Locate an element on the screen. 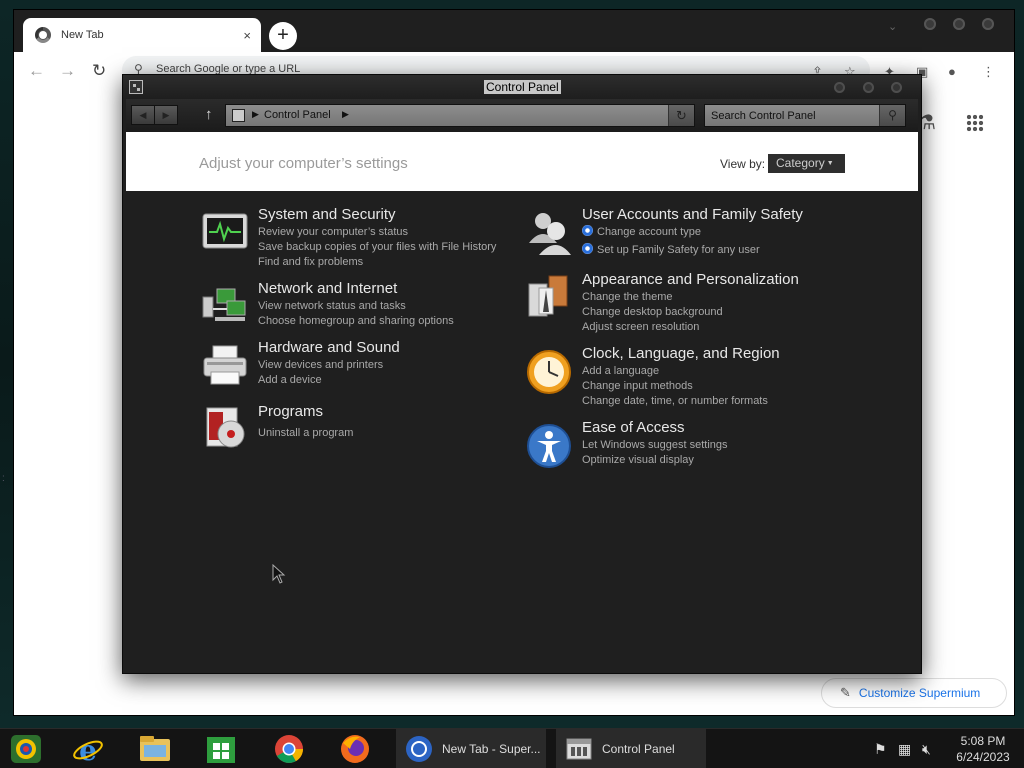  cp-search-box: ⚲ is located at coordinates (805, 115).